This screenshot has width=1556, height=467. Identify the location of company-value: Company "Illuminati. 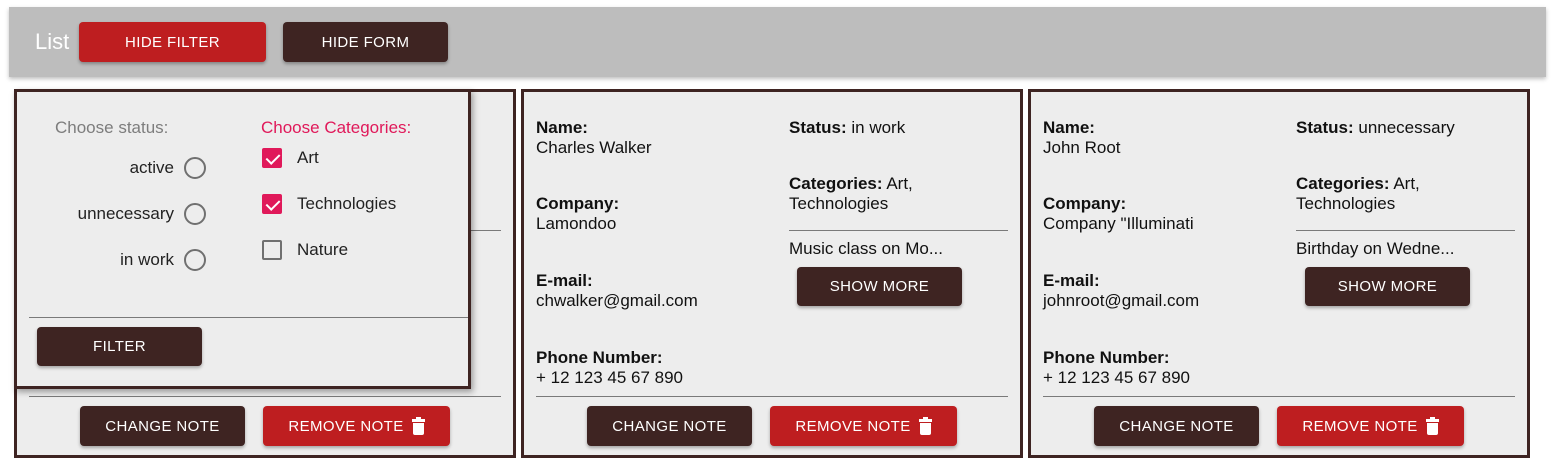
(1118, 223).